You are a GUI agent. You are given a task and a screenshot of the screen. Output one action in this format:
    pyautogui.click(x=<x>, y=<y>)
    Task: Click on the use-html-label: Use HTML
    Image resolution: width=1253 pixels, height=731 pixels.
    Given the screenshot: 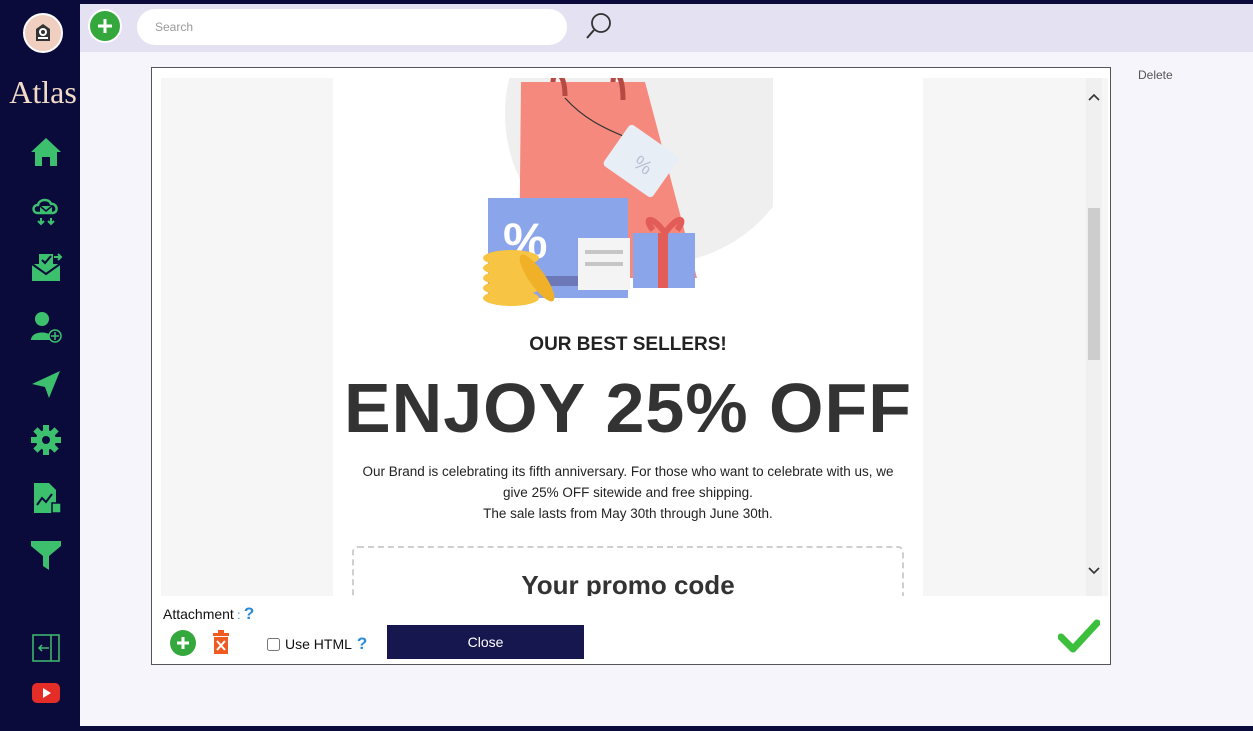 What is the action you would take?
    pyautogui.click(x=318, y=644)
    